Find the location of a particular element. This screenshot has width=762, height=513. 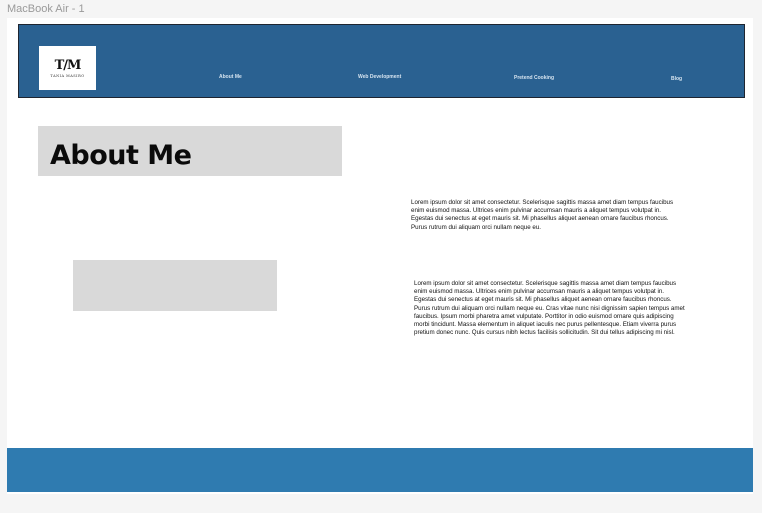

site-logo: T/M TANIA MASIRO is located at coordinates (67, 68).